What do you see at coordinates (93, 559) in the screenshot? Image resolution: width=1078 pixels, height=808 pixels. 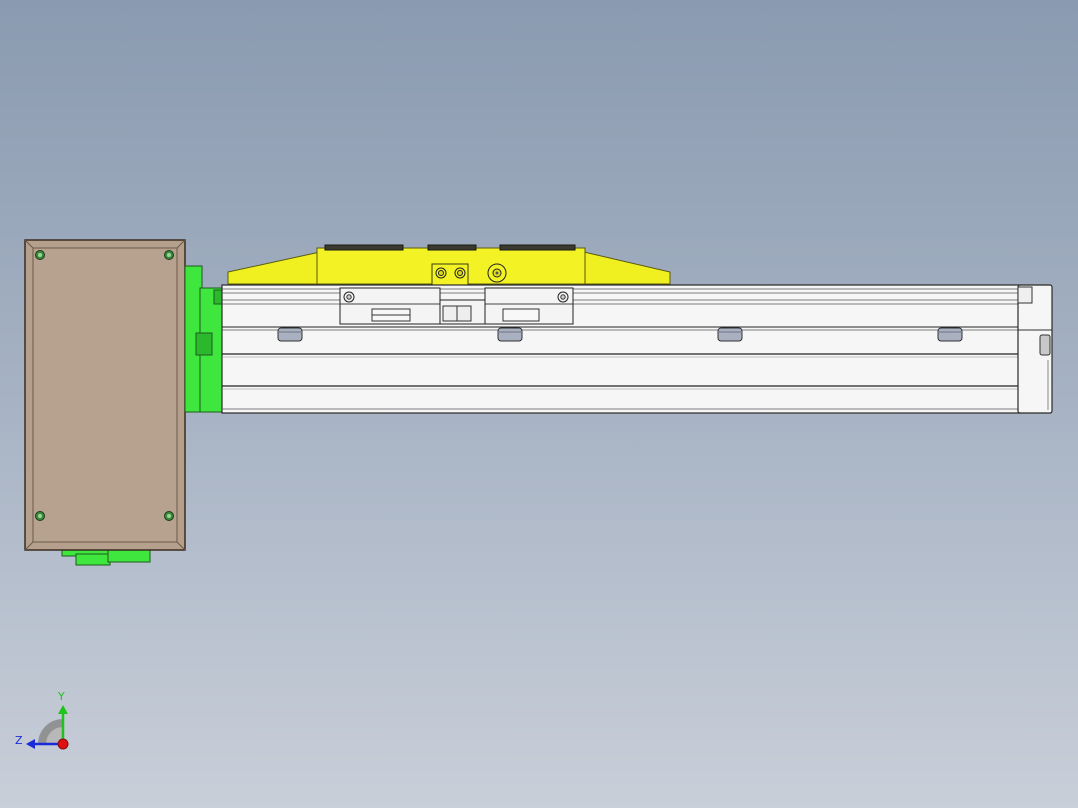 I see `motor-connector-bottom` at bounding box center [93, 559].